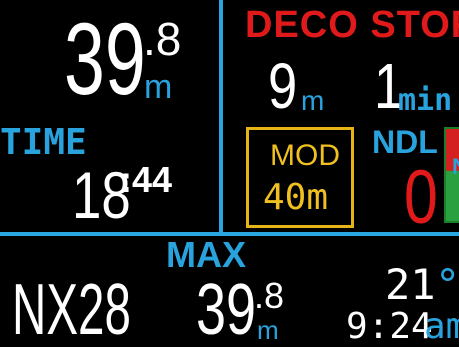 The image size is (459, 347). I want to click on temperature-value: 21, so click(410, 284).